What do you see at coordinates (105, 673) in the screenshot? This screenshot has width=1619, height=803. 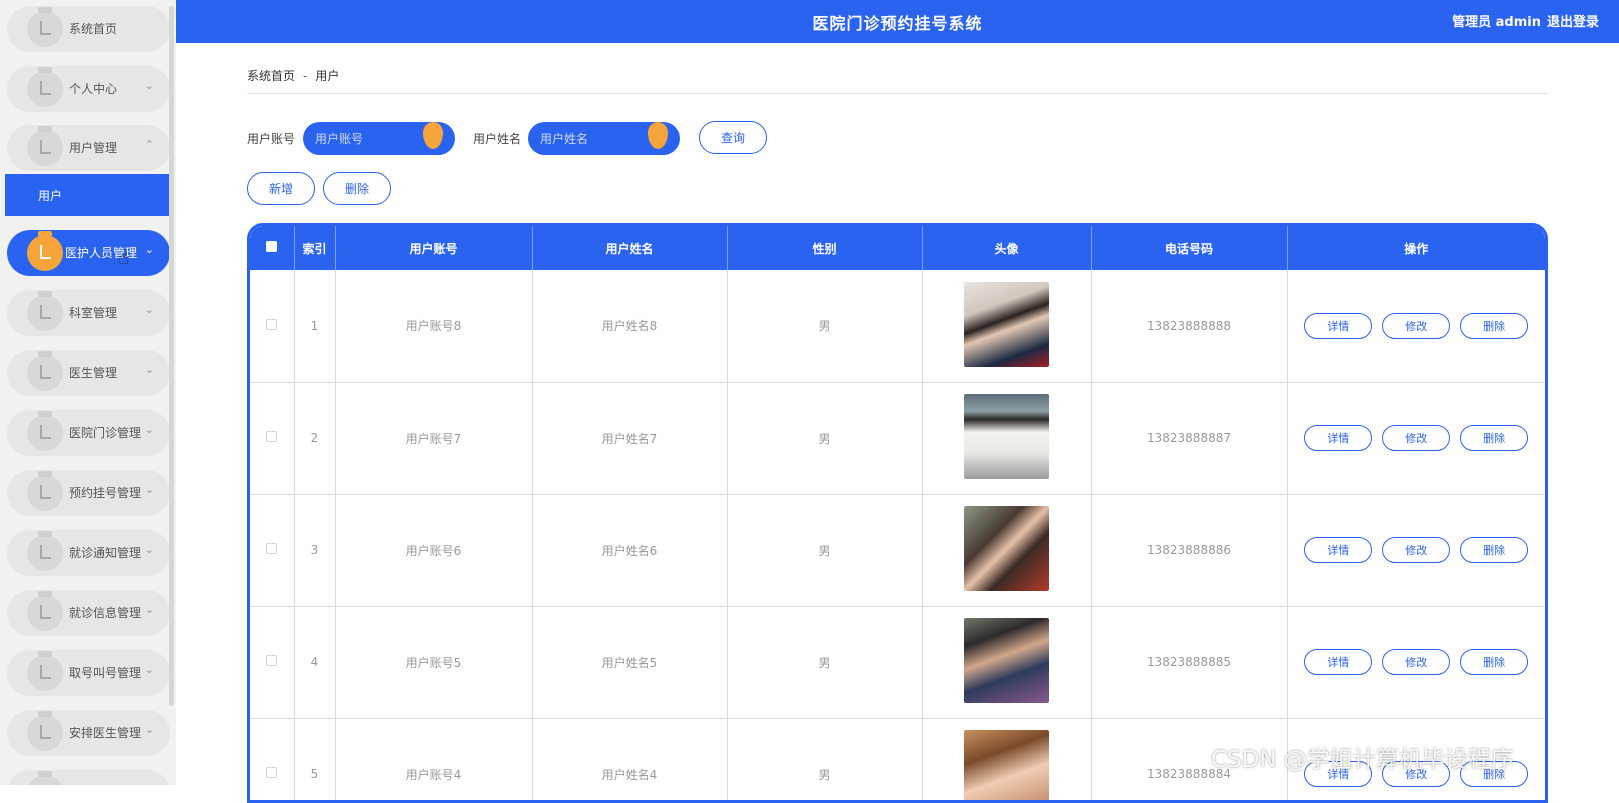 I see `sidebar-item-label: 取号叫号管理` at bounding box center [105, 673].